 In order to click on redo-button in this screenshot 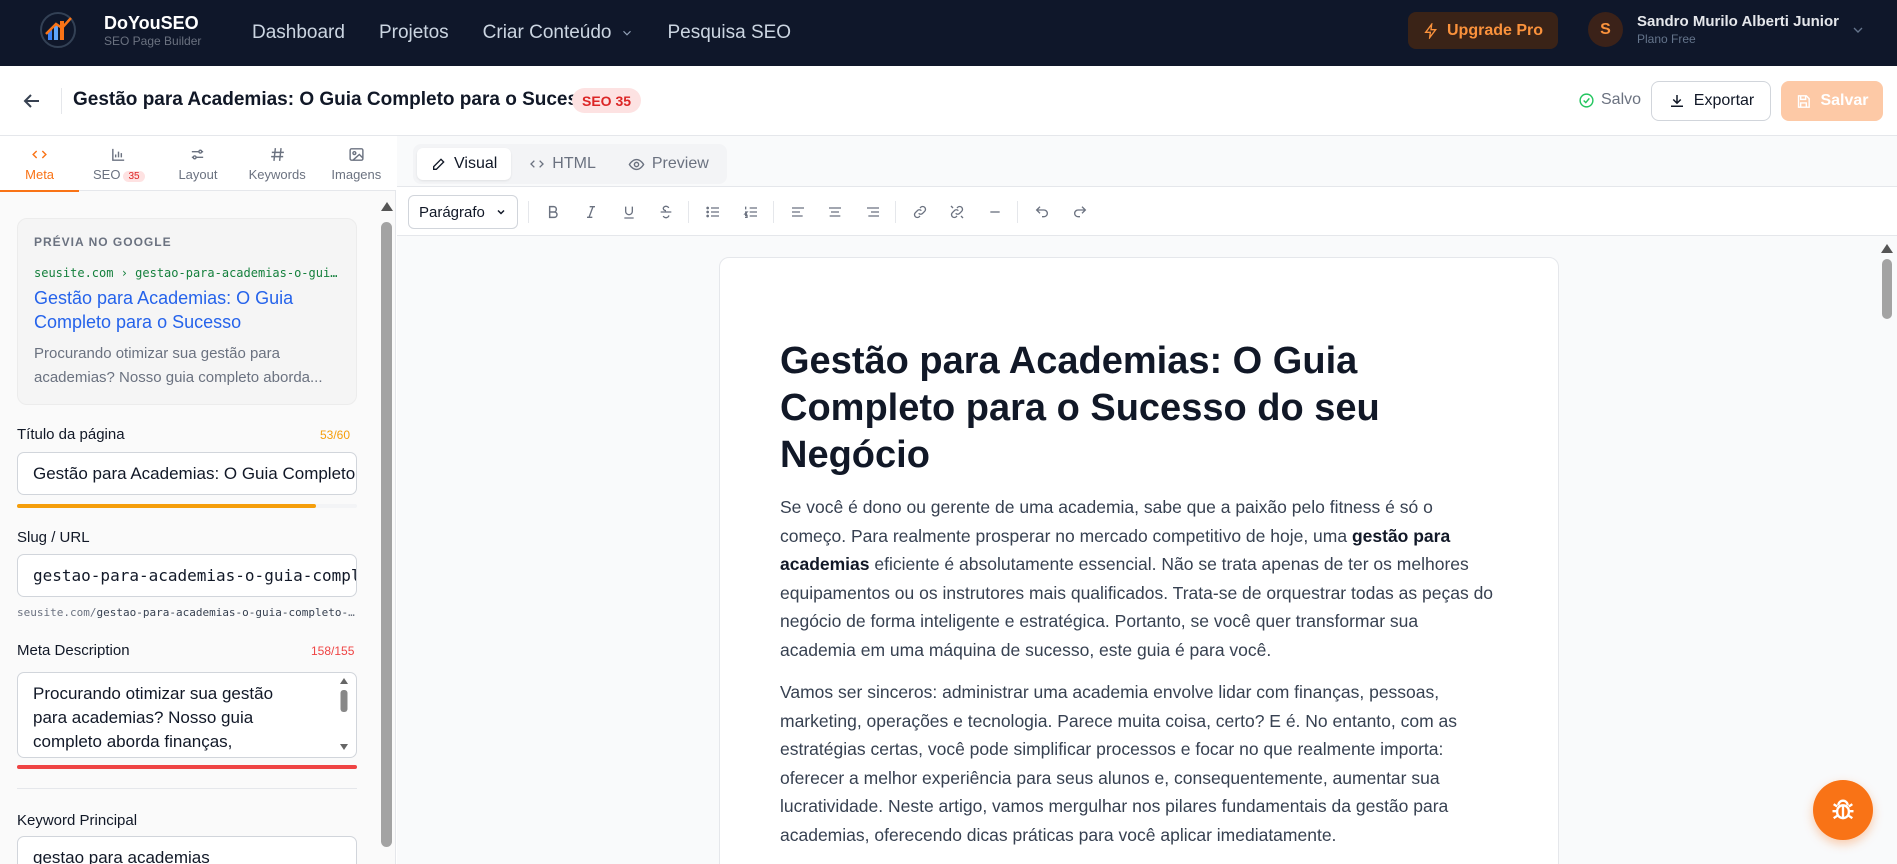, I will do `click(1080, 212)`.